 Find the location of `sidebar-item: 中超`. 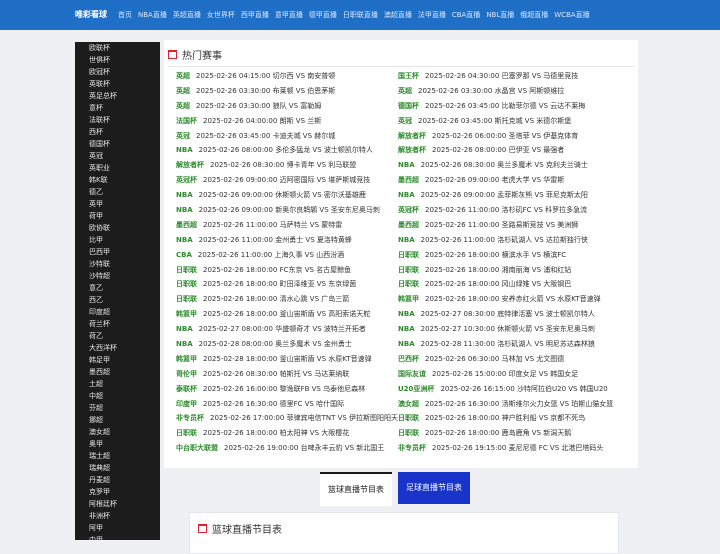

sidebar-item: 中超 is located at coordinates (117, 396).